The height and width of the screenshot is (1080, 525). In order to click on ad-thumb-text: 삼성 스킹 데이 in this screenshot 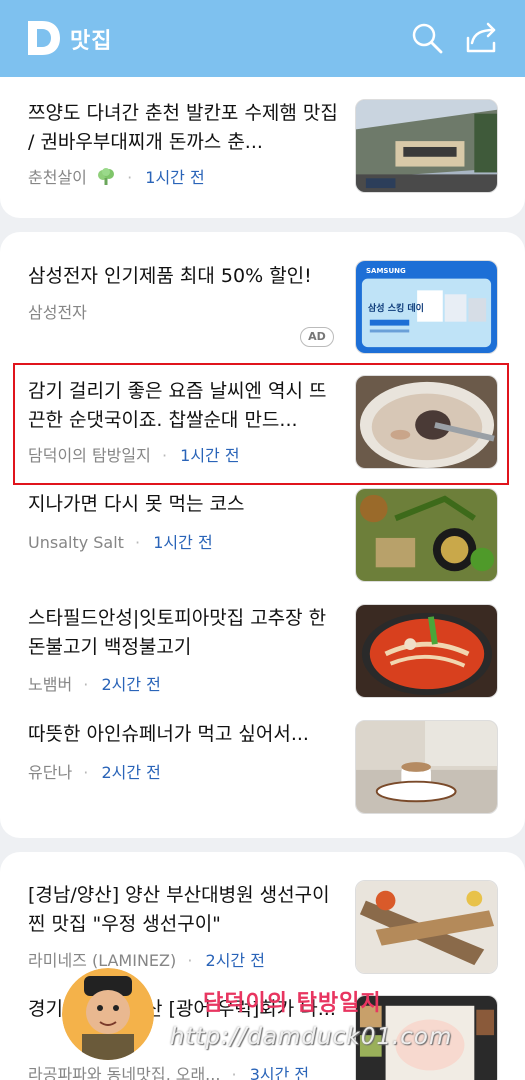, I will do `click(396, 309)`.